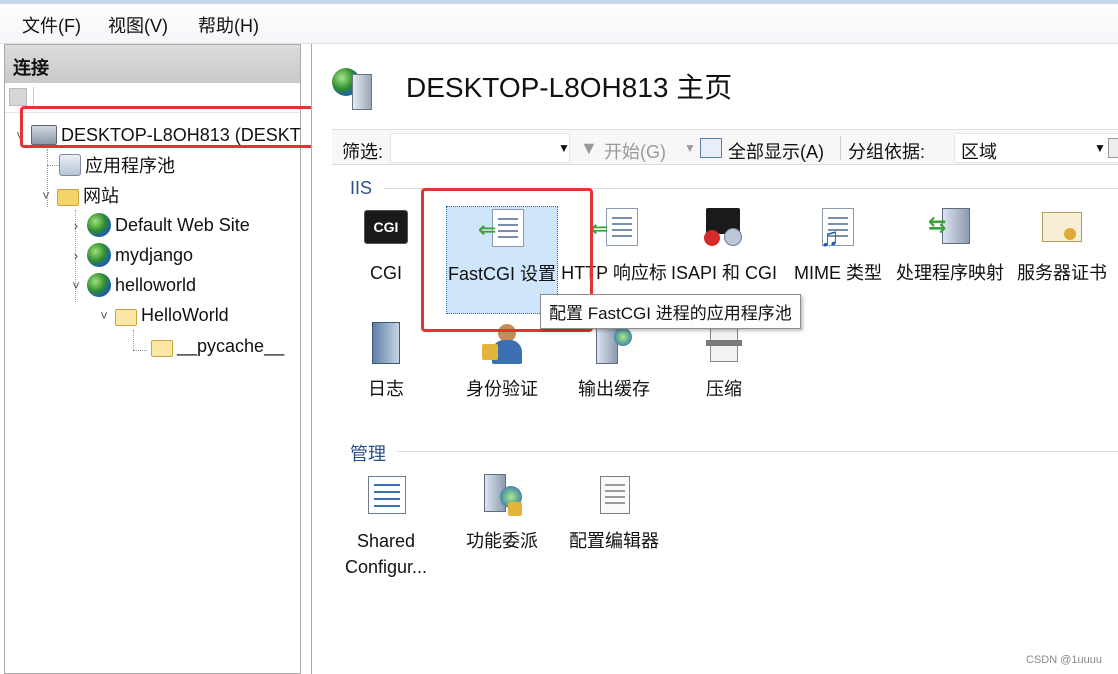  Describe the element at coordinates (838, 229) in the screenshot. I see `mime-types-icon: ♫` at that location.